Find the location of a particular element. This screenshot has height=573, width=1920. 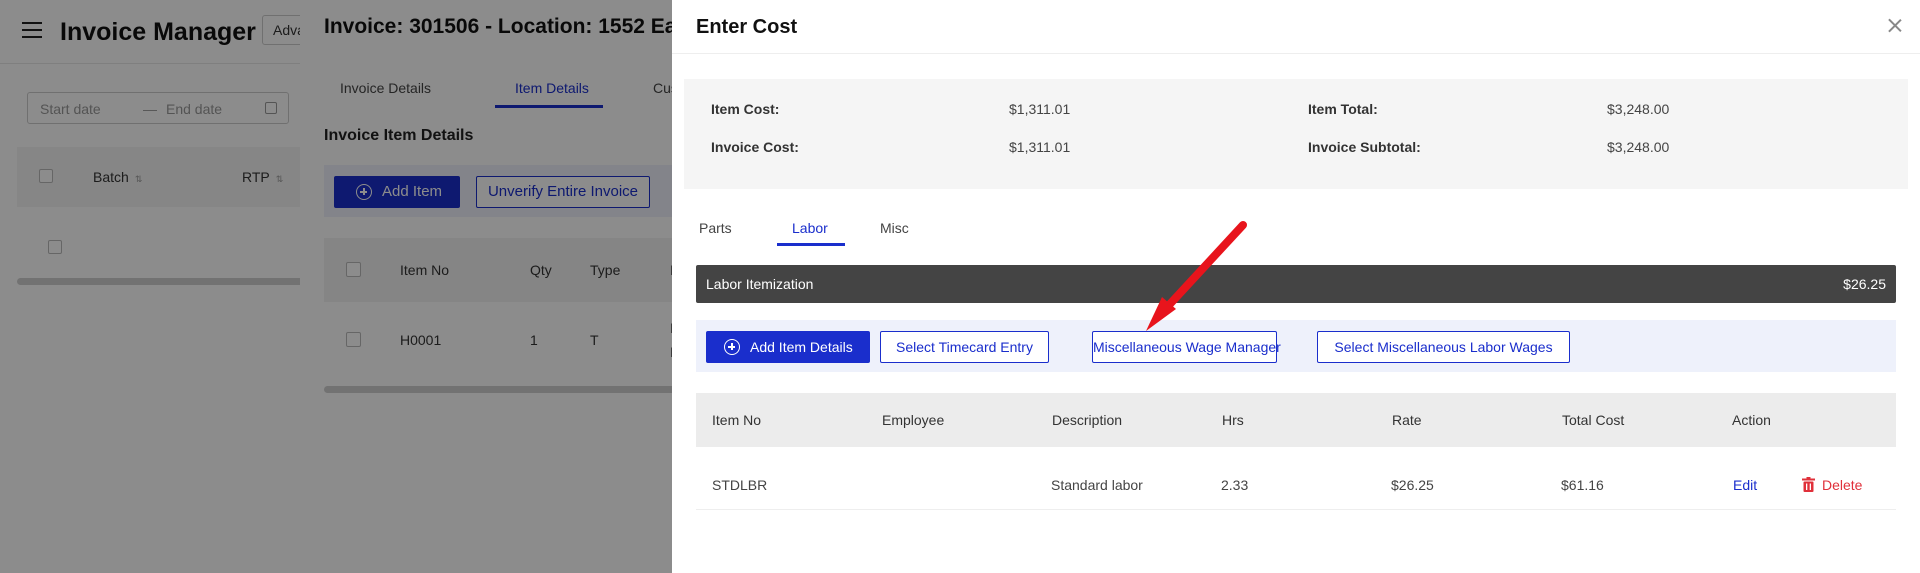

cost-tabs: Parts Labor Misc is located at coordinates (1296, 230).